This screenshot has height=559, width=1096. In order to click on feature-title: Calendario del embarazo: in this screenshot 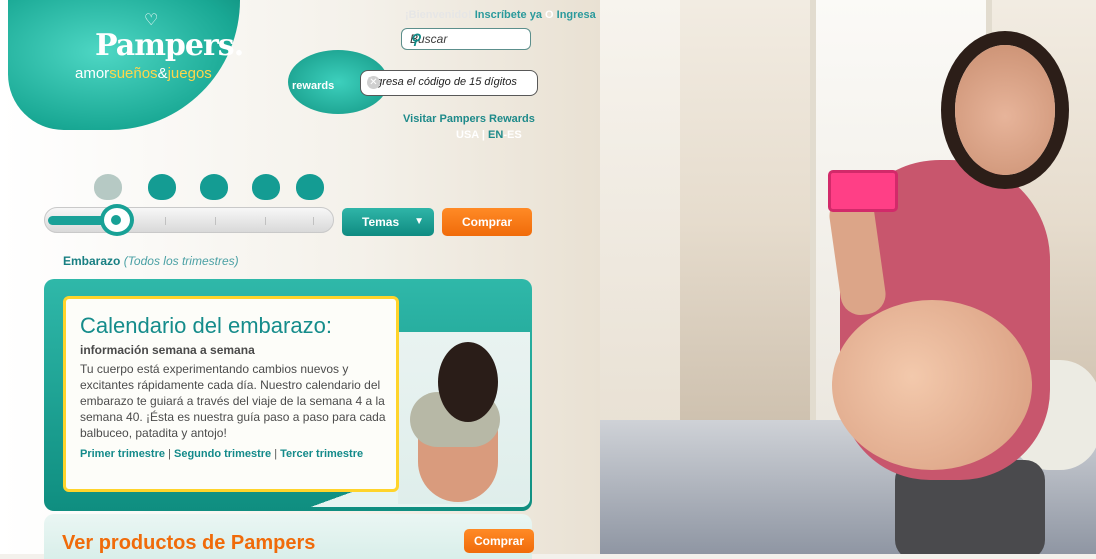, I will do `click(206, 326)`.